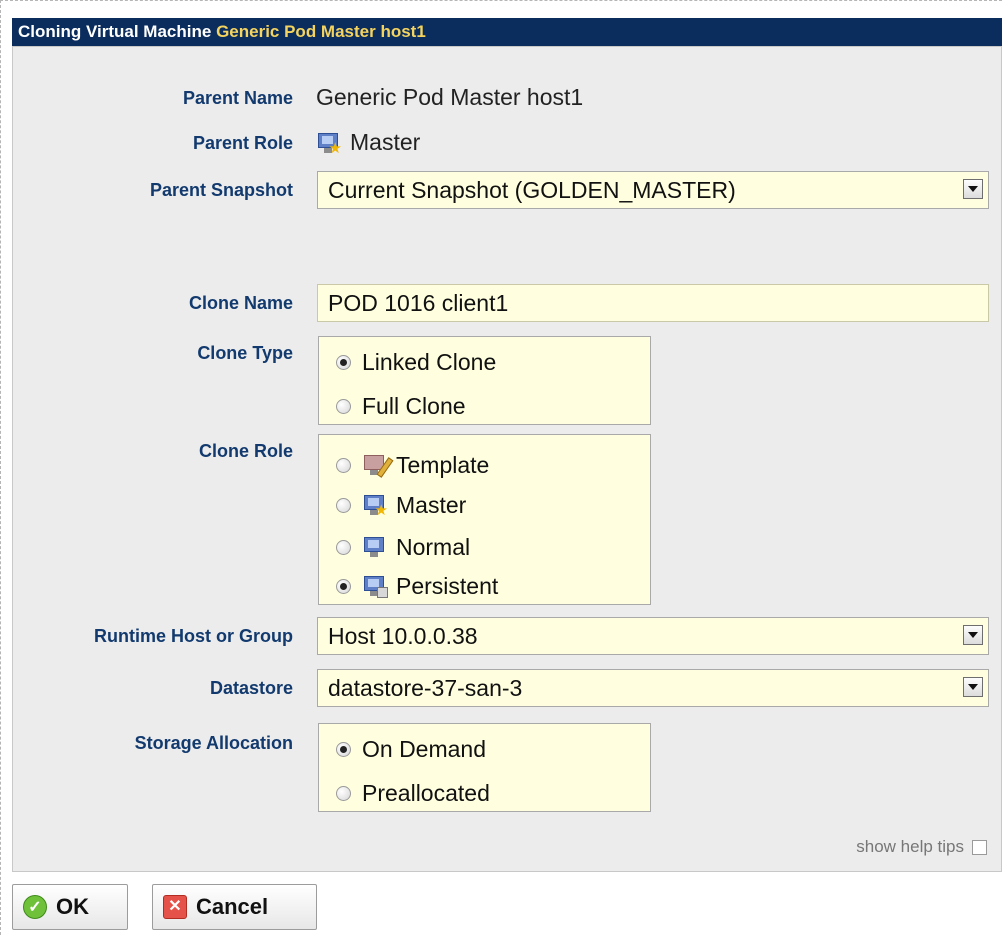 Image resolution: width=1003 pixels, height=935 pixels. Describe the element at coordinates (245, 451) in the screenshot. I see `clone-role-label: Clone Role` at that location.